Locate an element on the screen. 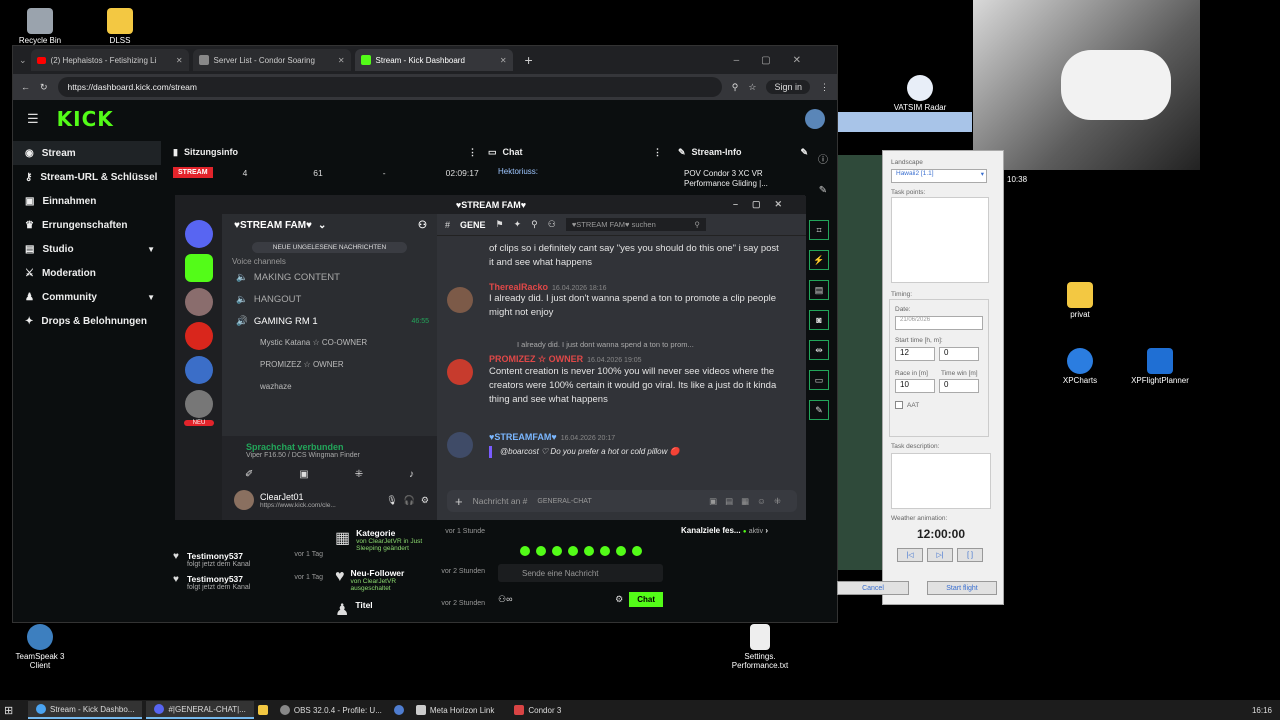 The width and height of the screenshot is (1280, 720). settings-icon: ⌗ is located at coordinates (819, 230).